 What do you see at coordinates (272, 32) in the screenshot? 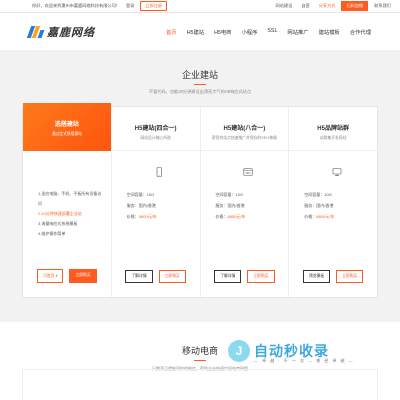
I see `nav-item-ssl: SSL` at bounding box center [272, 32].